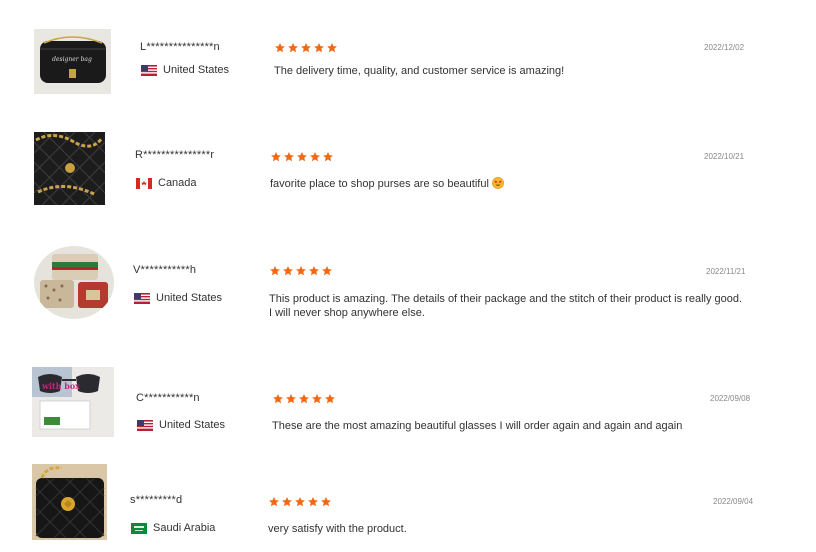 Image resolution: width=816 pixels, height=552 pixels. Describe the element at coordinates (156, 500) in the screenshot. I see `reviewer-name: s*********d` at that location.